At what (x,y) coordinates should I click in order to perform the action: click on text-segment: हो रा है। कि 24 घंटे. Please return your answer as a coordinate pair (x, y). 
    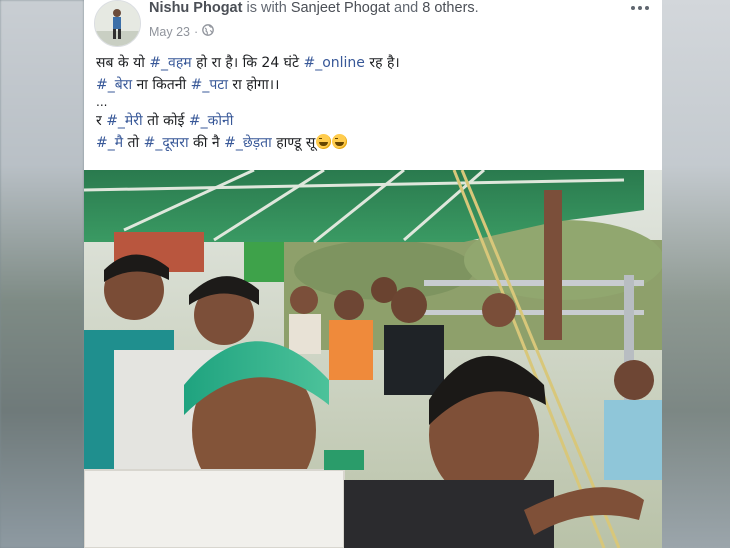
    Looking at the image, I should click on (247, 63).